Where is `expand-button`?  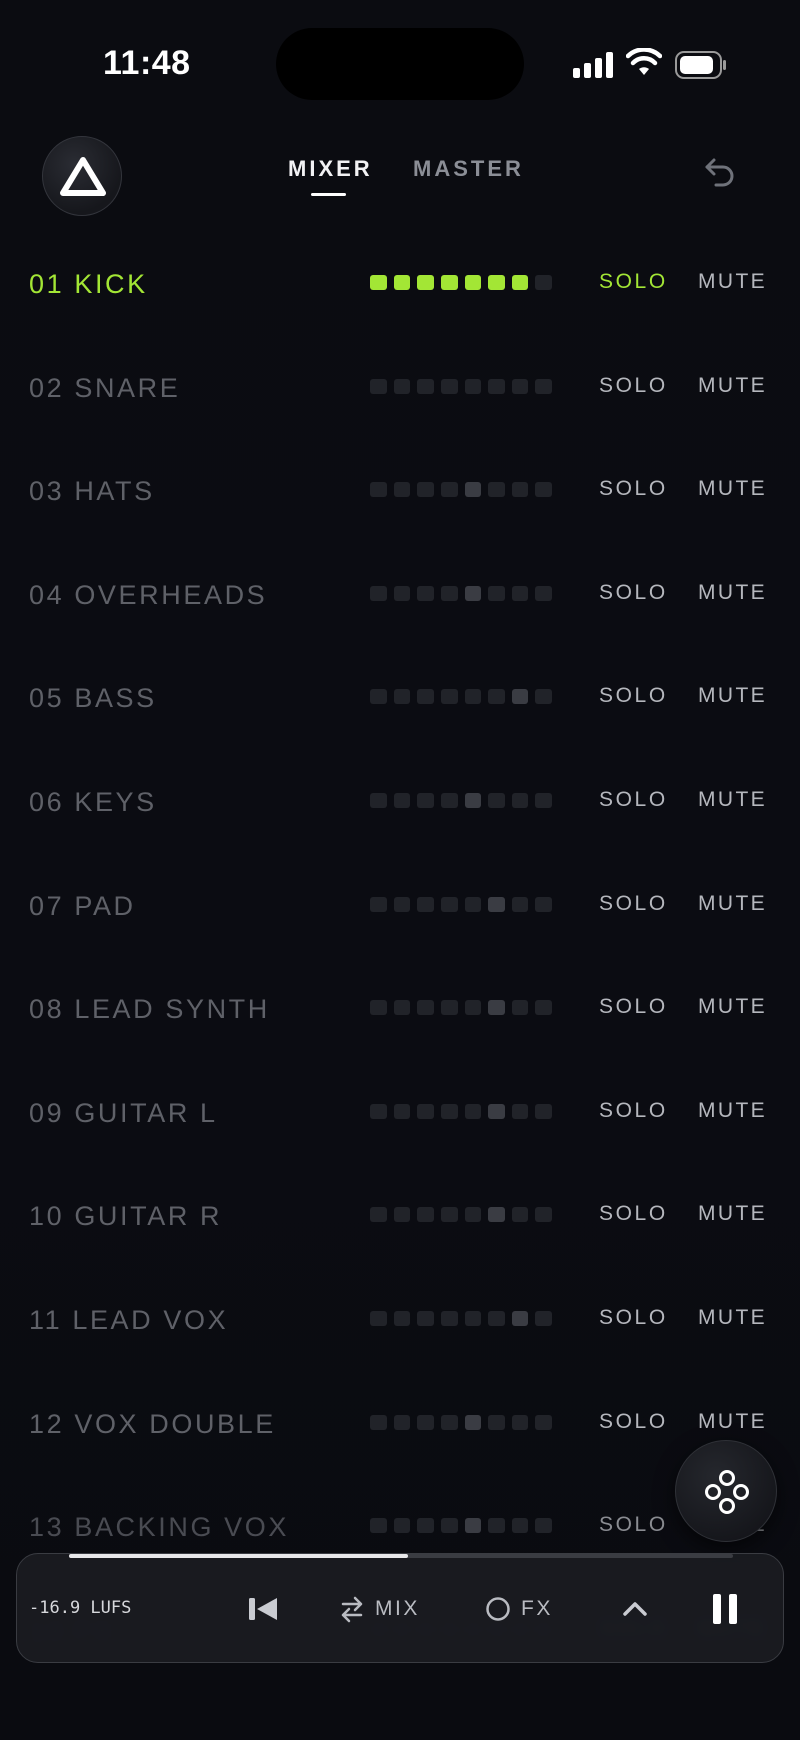 expand-button is located at coordinates (635, 1609).